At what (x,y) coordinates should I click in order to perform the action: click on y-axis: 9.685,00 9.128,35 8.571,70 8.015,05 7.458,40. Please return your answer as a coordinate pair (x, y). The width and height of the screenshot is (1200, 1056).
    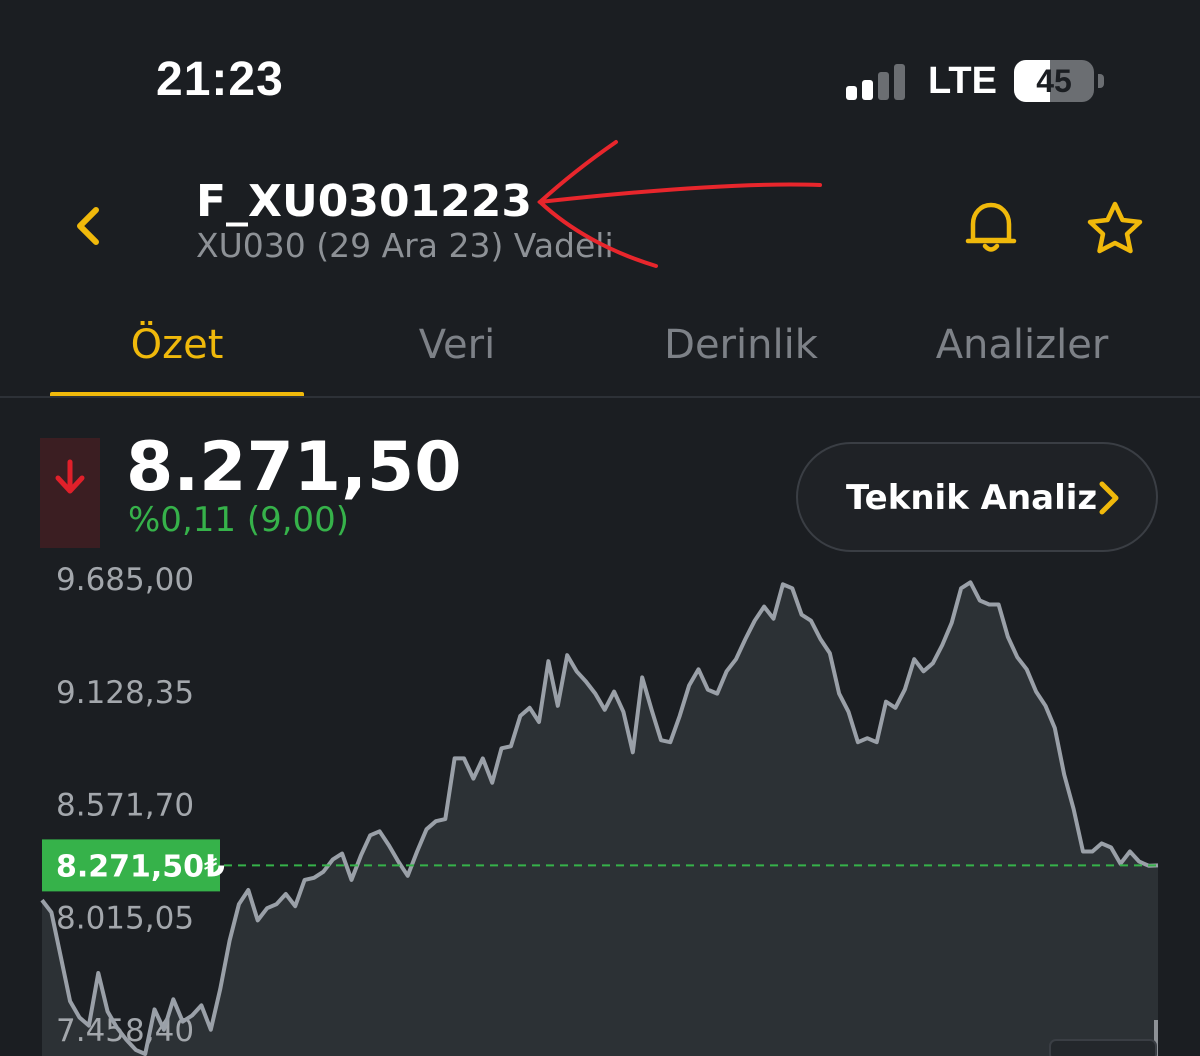
    Looking at the image, I should click on (125, 805).